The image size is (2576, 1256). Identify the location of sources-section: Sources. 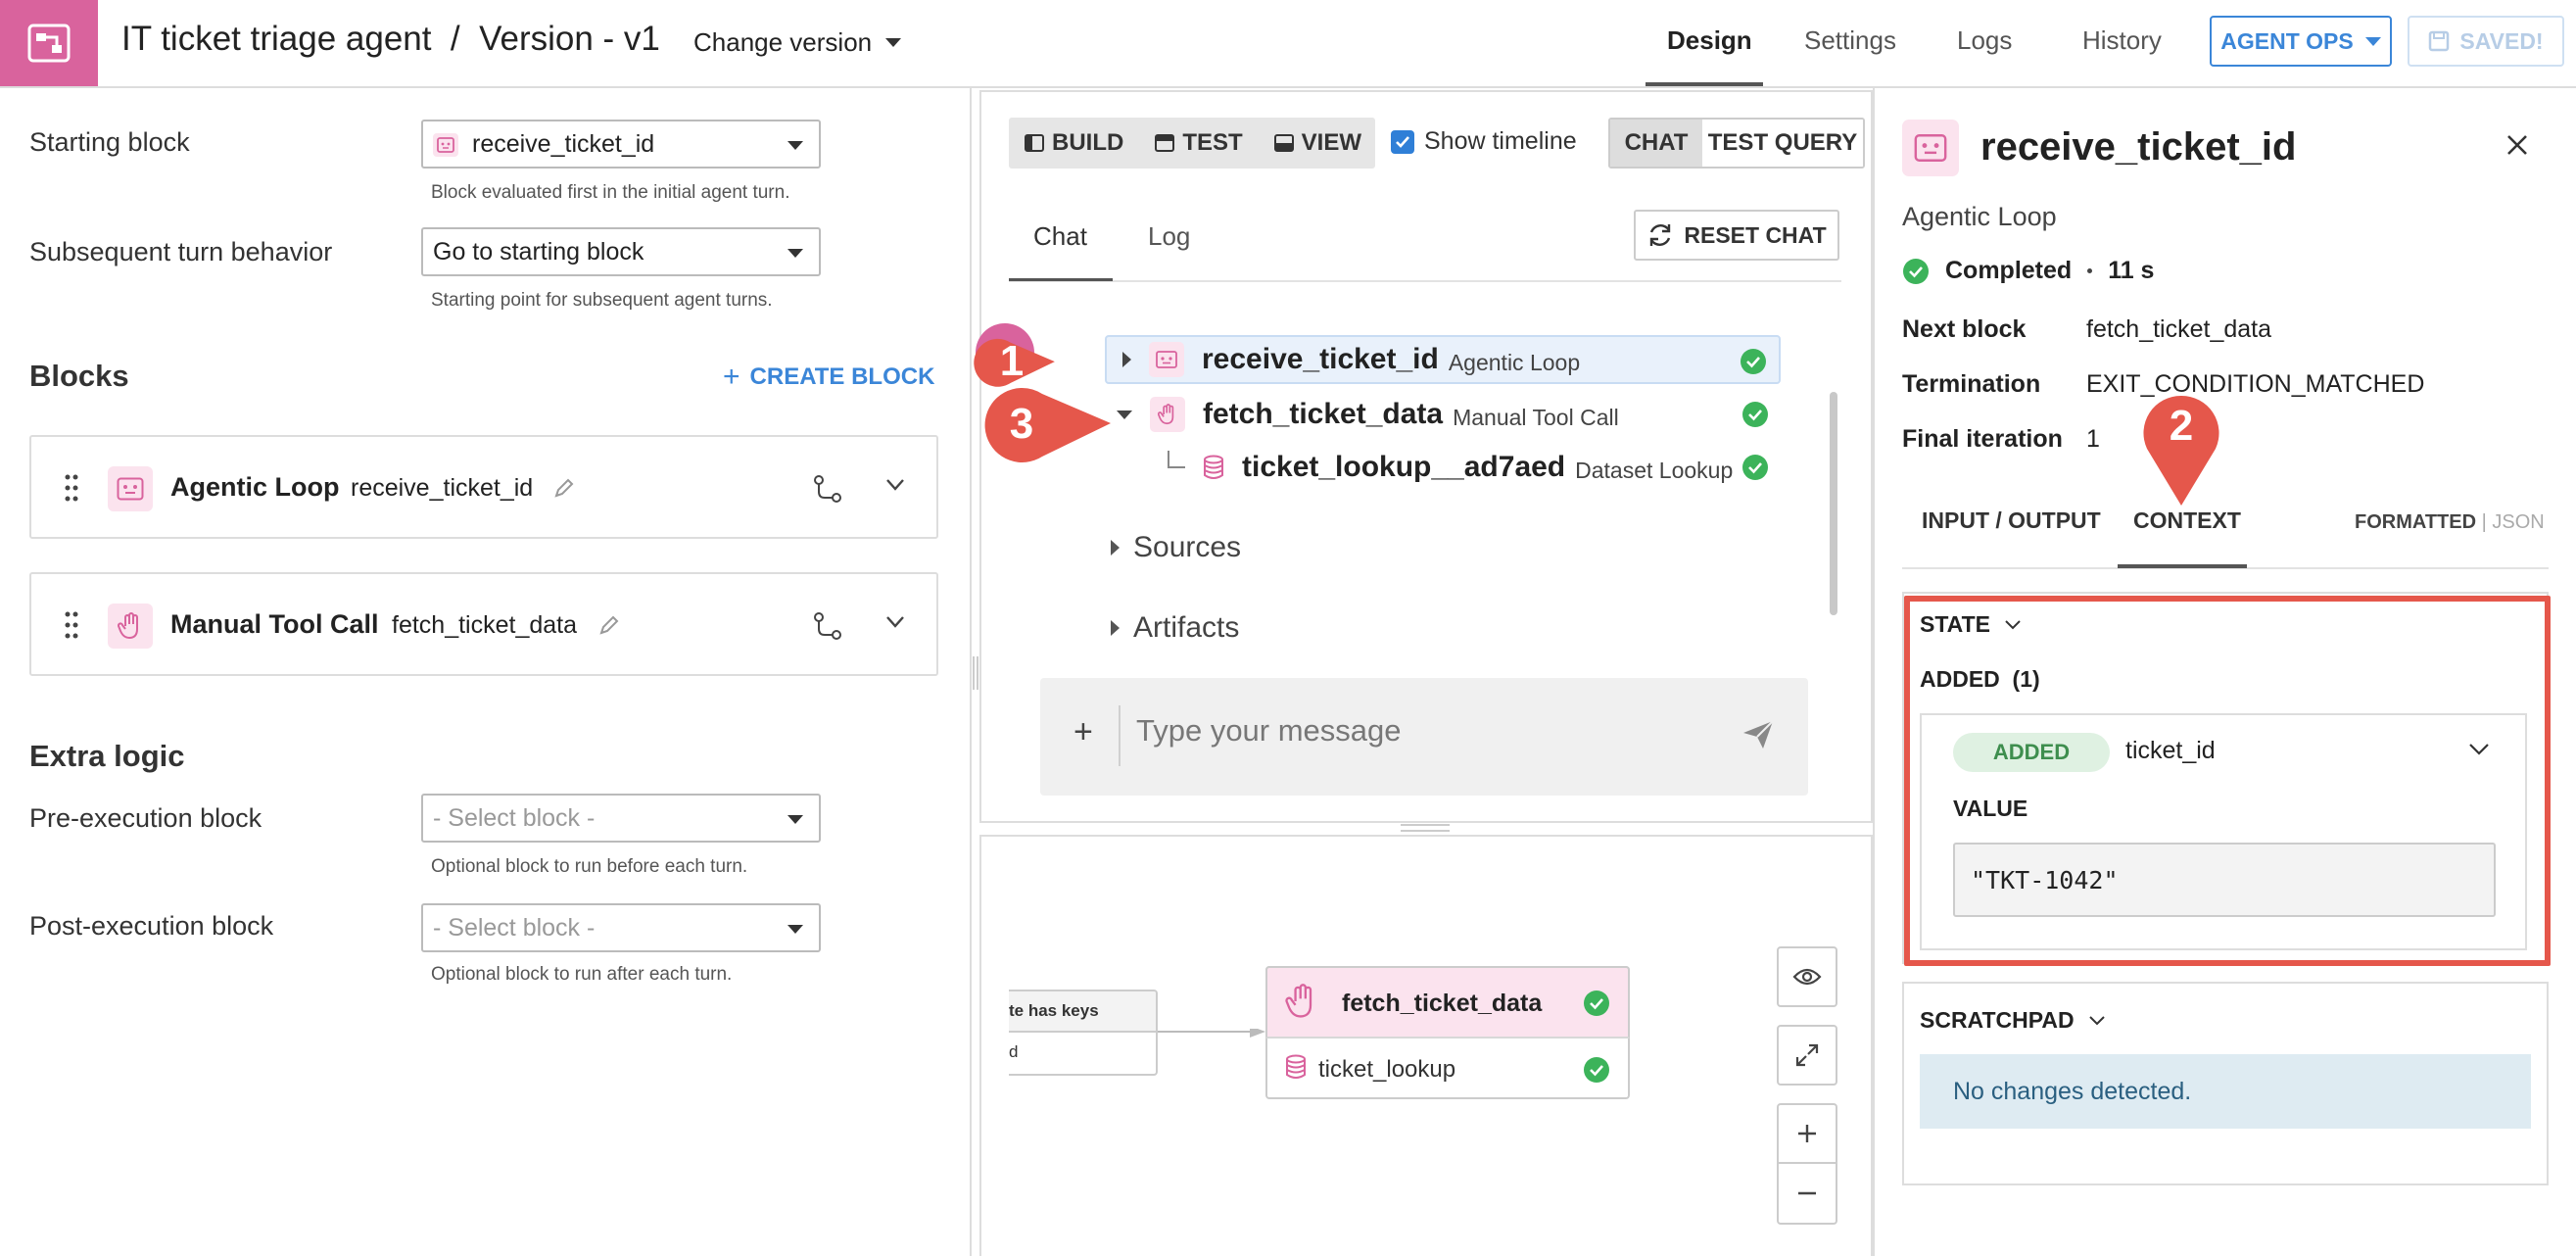
(1176, 547).